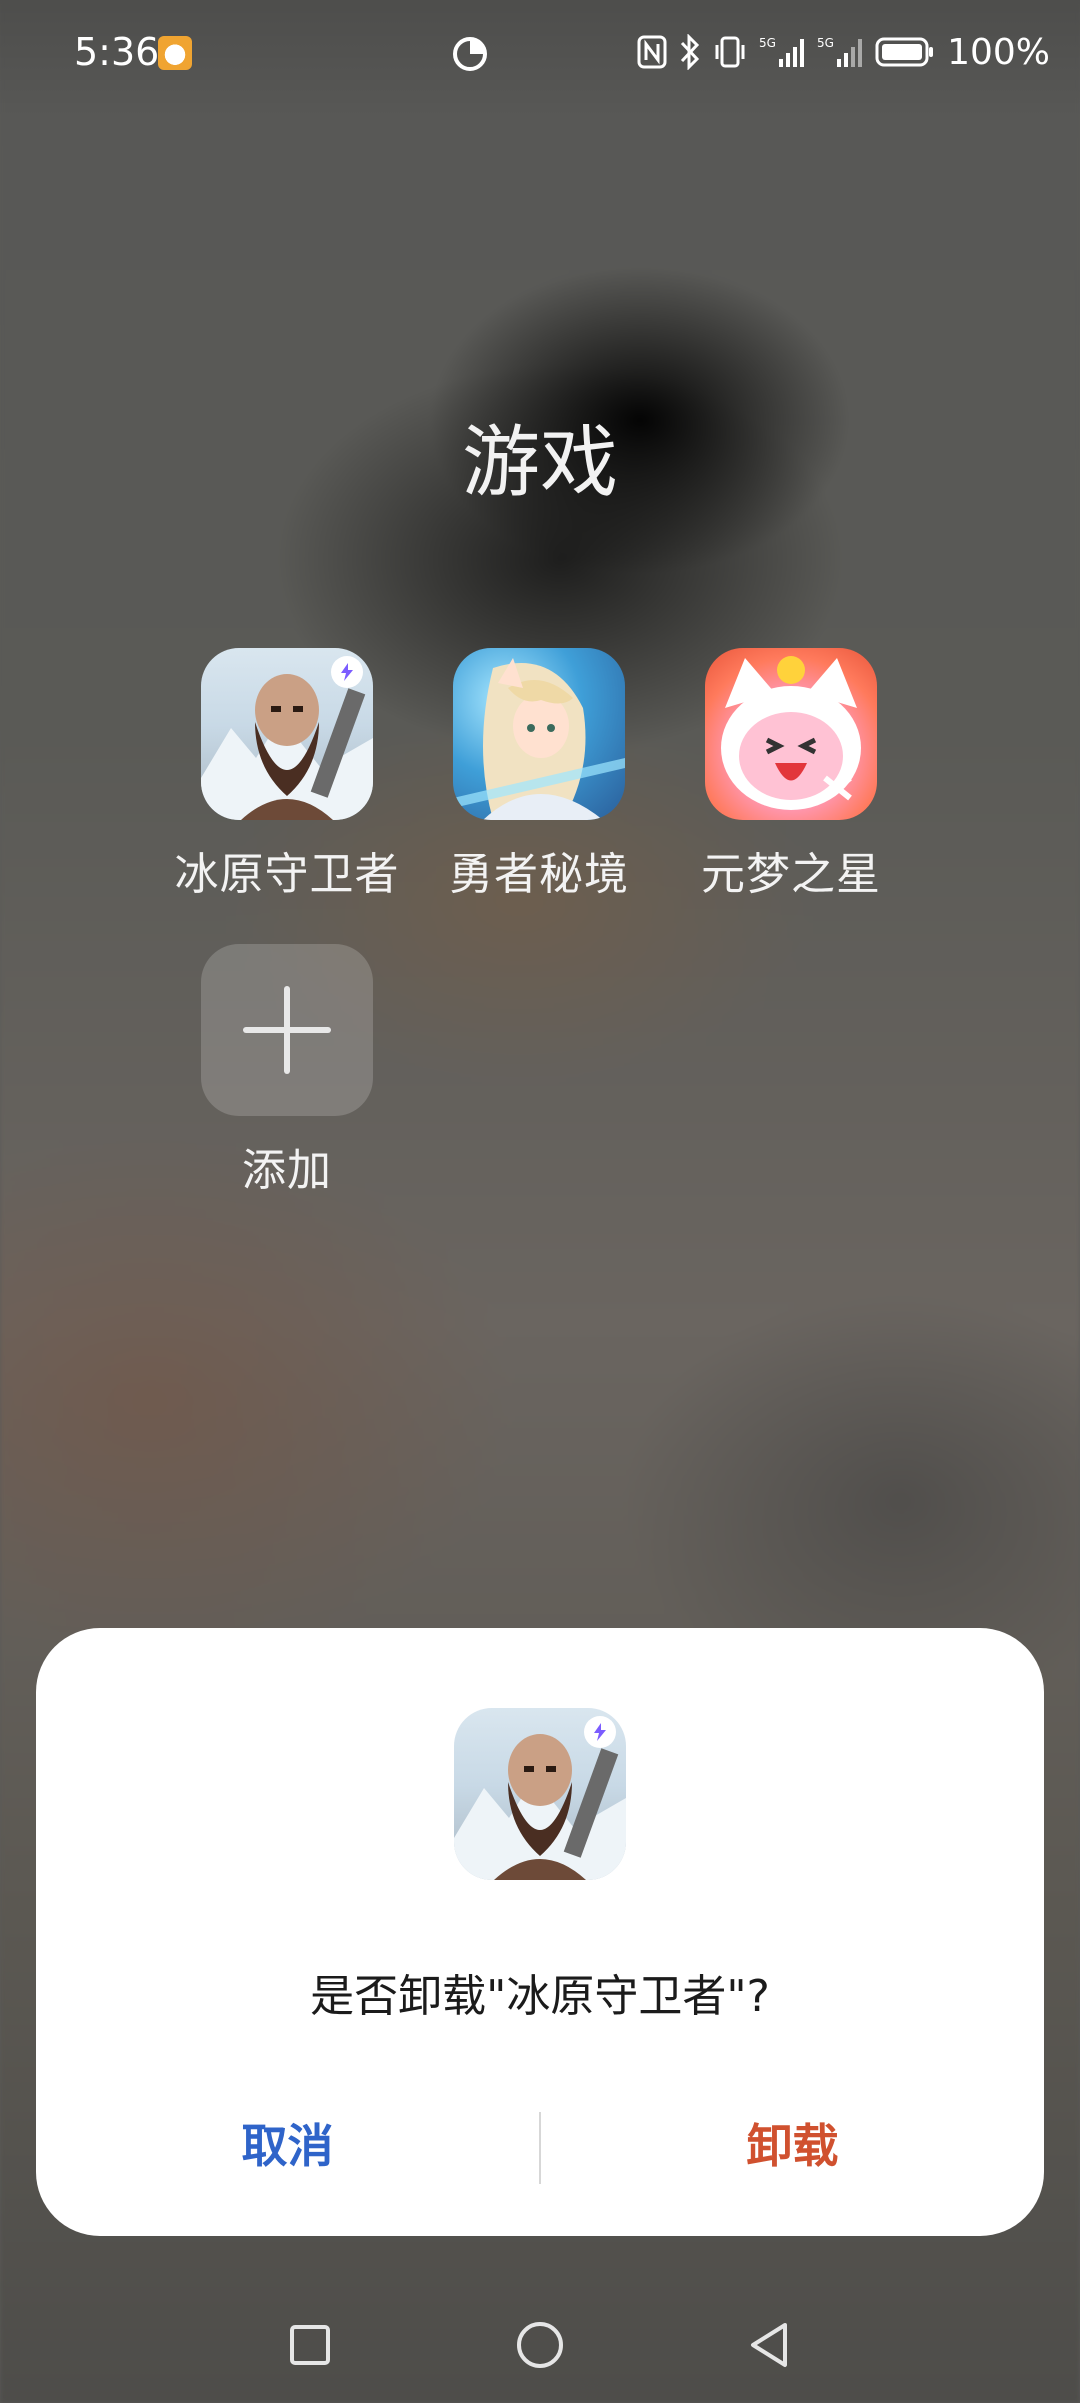  What do you see at coordinates (652, 52) in the screenshot?
I see `nfc-icon` at bounding box center [652, 52].